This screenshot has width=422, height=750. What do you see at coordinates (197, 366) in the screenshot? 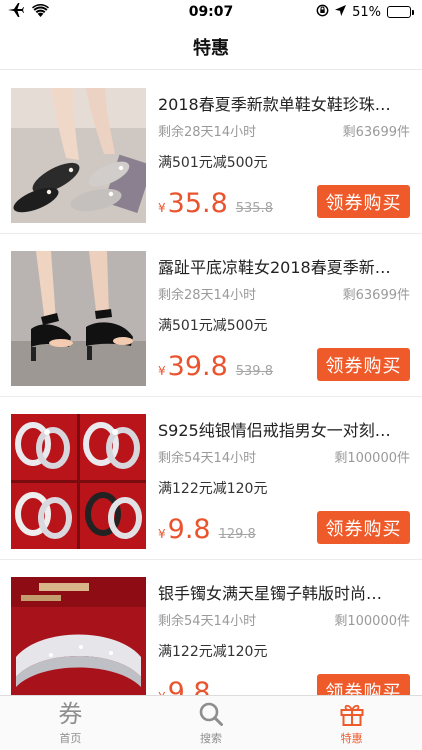
I see `sale-price: 39.8` at bounding box center [197, 366].